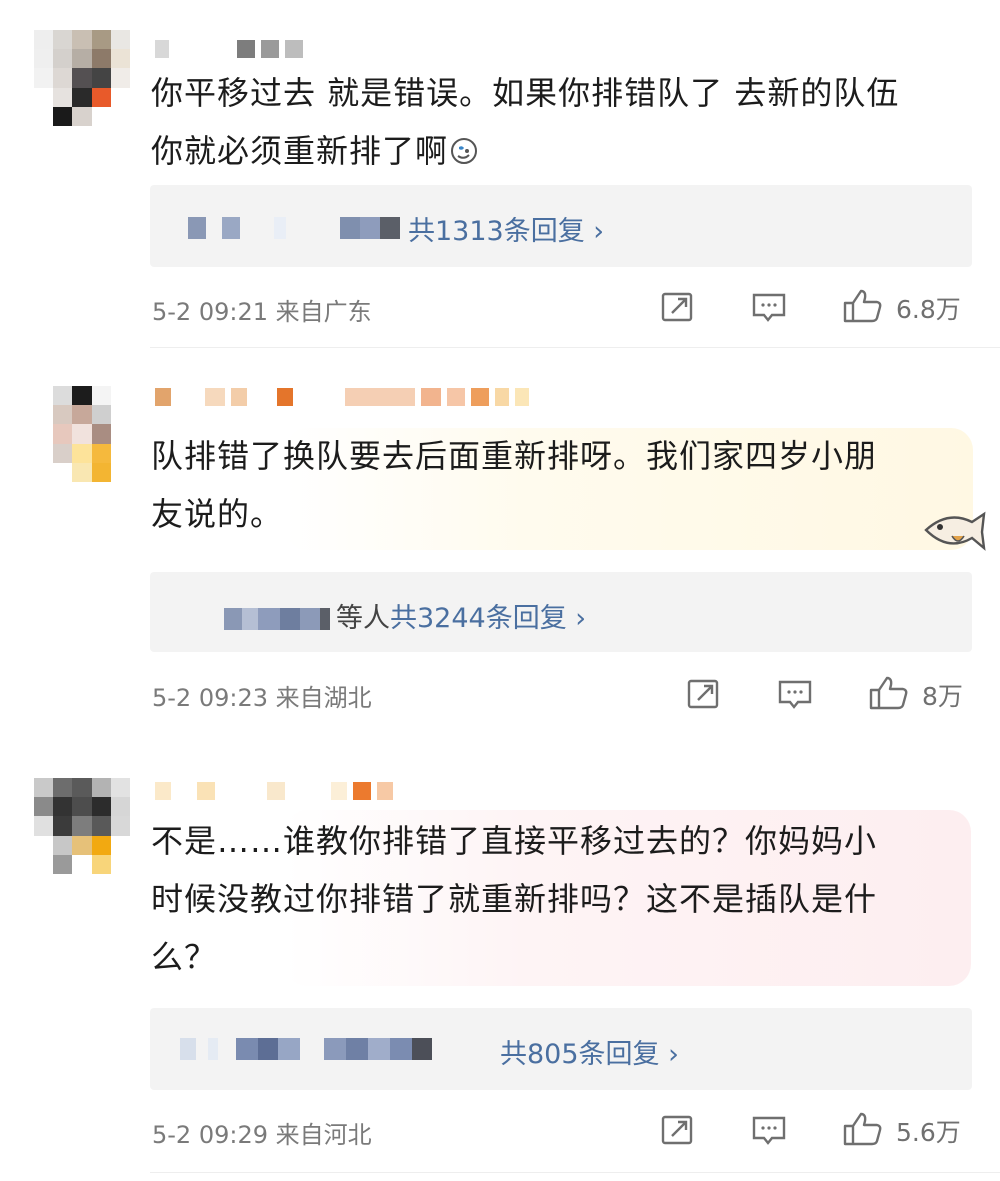 The width and height of the screenshot is (1000, 1181). I want to click on divider, so click(575, 1172).